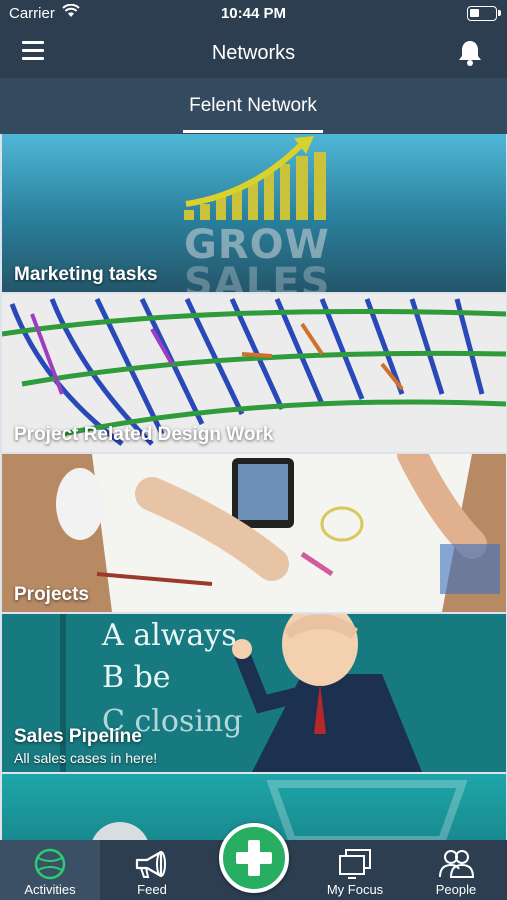  What do you see at coordinates (86, 758) in the screenshot?
I see `card-subtitle: All sales cases in here!` at bounding box center [86, 758].